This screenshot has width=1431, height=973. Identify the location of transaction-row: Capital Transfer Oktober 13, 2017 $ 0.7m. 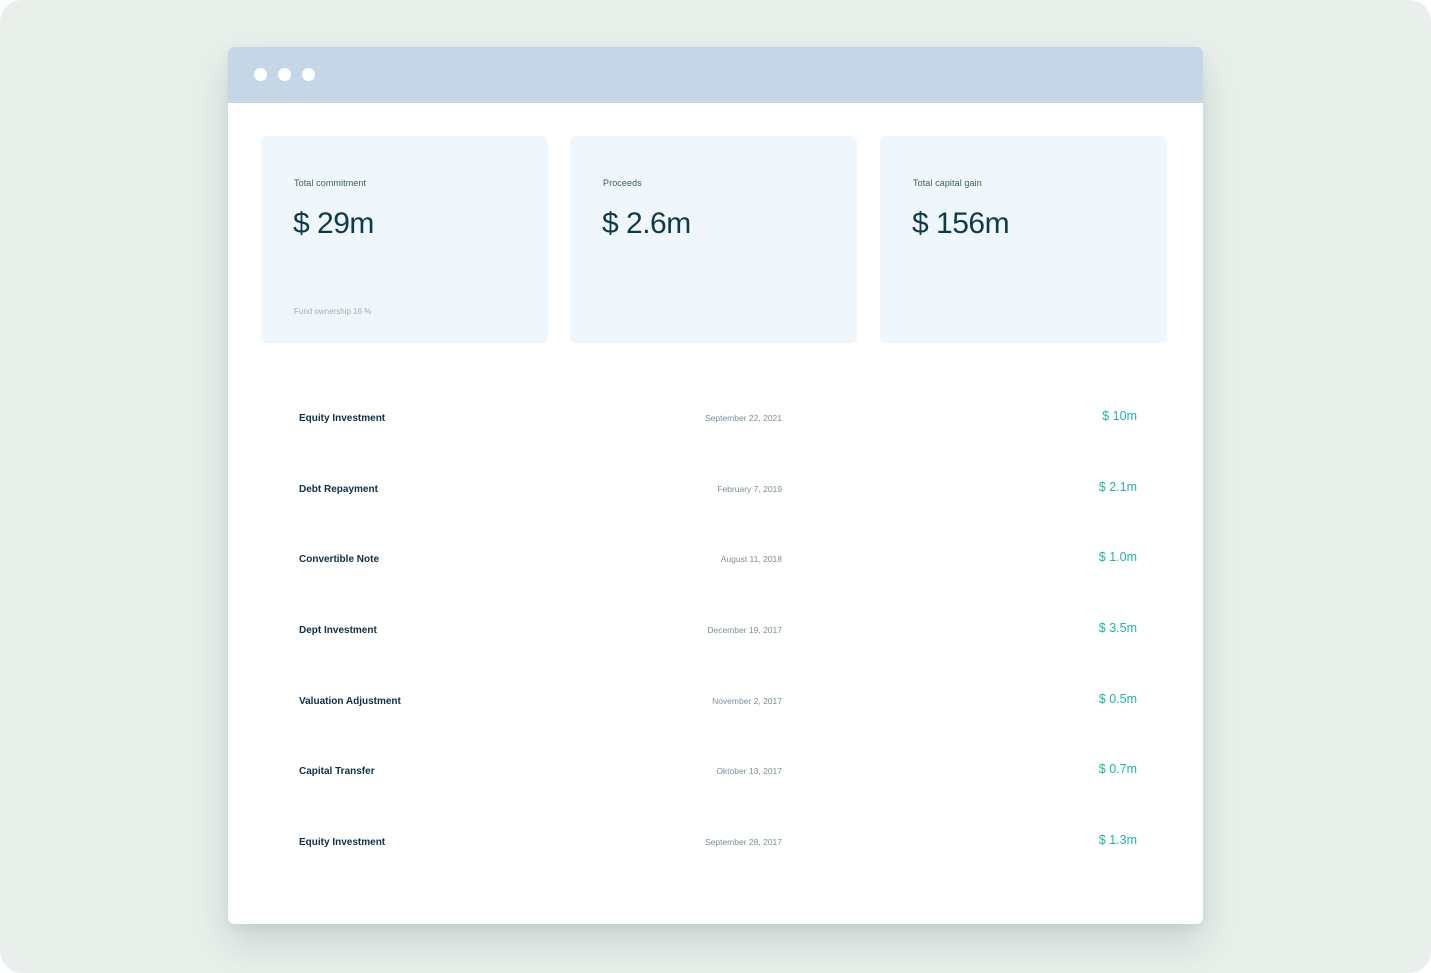
(715, 790).